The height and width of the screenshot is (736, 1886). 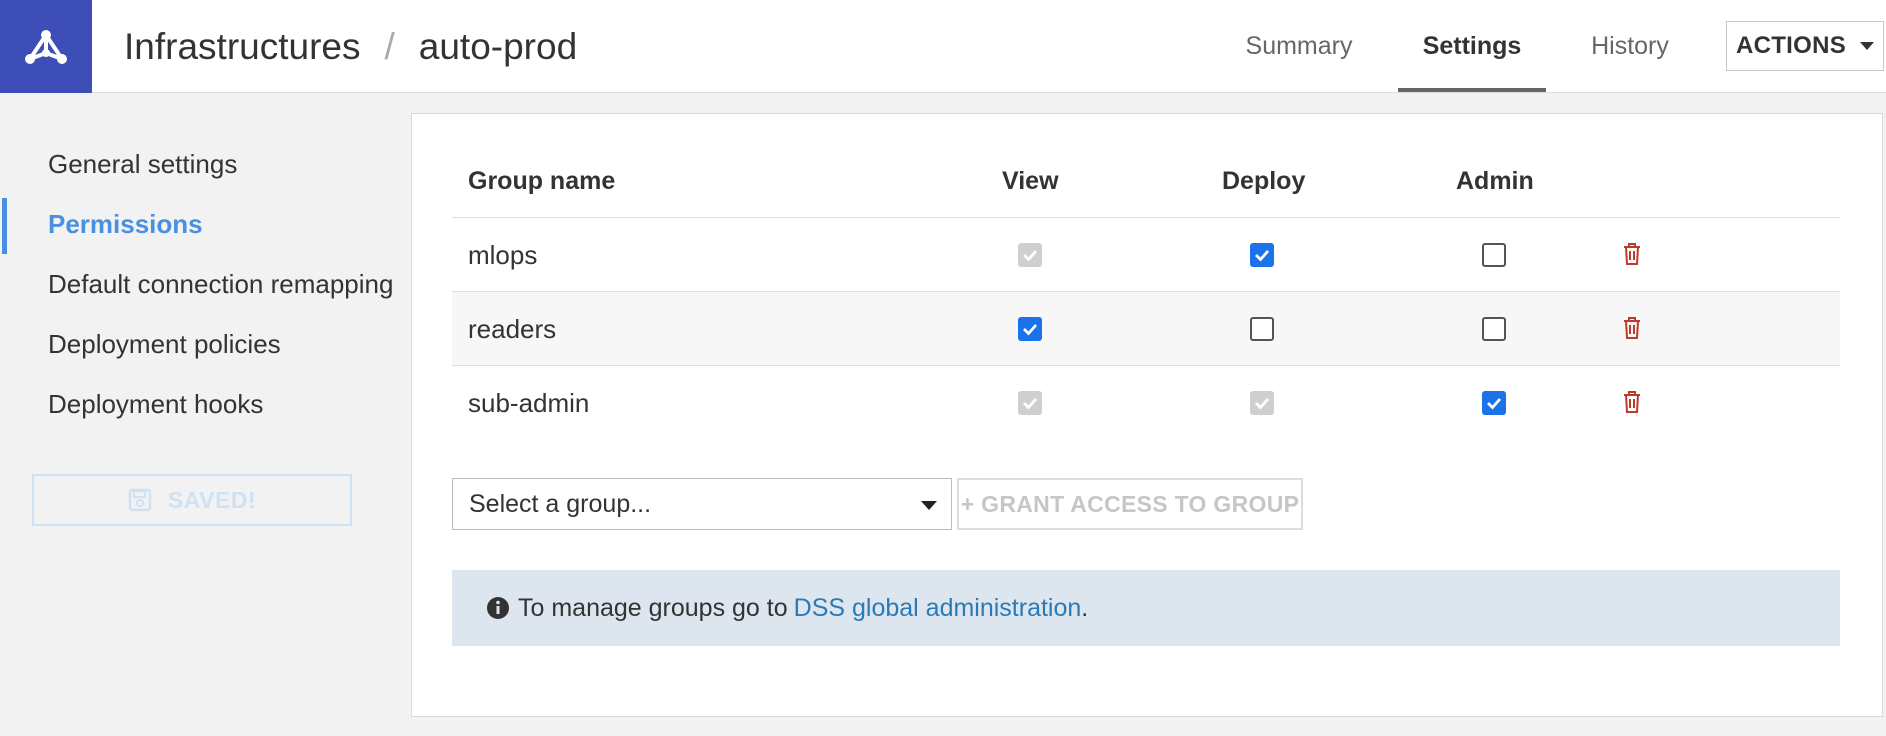 I want to click on app-logo, so click(x=46, y=46).